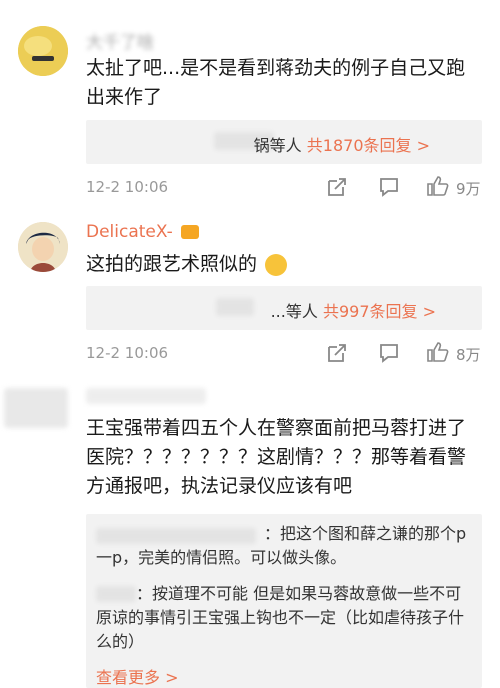 The height and width of the screenshot is (688, 500). I want to click on comment-text: 这拍的跟艺术照似的, so click(281, 264).